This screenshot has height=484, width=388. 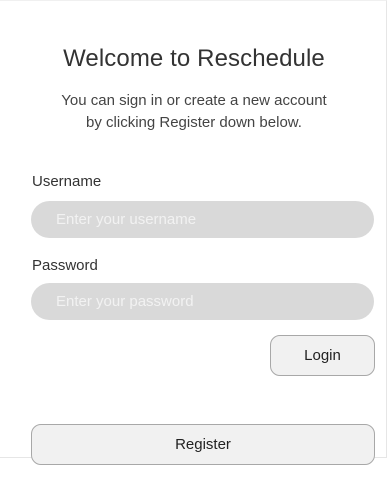 I want to click on password-label: Password, so click(x=65, y=265).